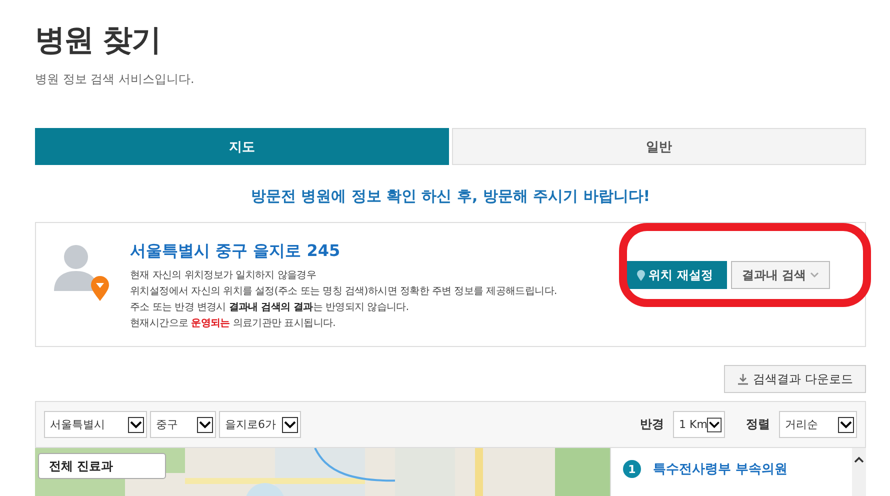 This screenshot has height=496, width=890. What do you see at coordinates (183, 424) in the screenshot?
I see `region-select: 중구` at bounding box center [183, 424].